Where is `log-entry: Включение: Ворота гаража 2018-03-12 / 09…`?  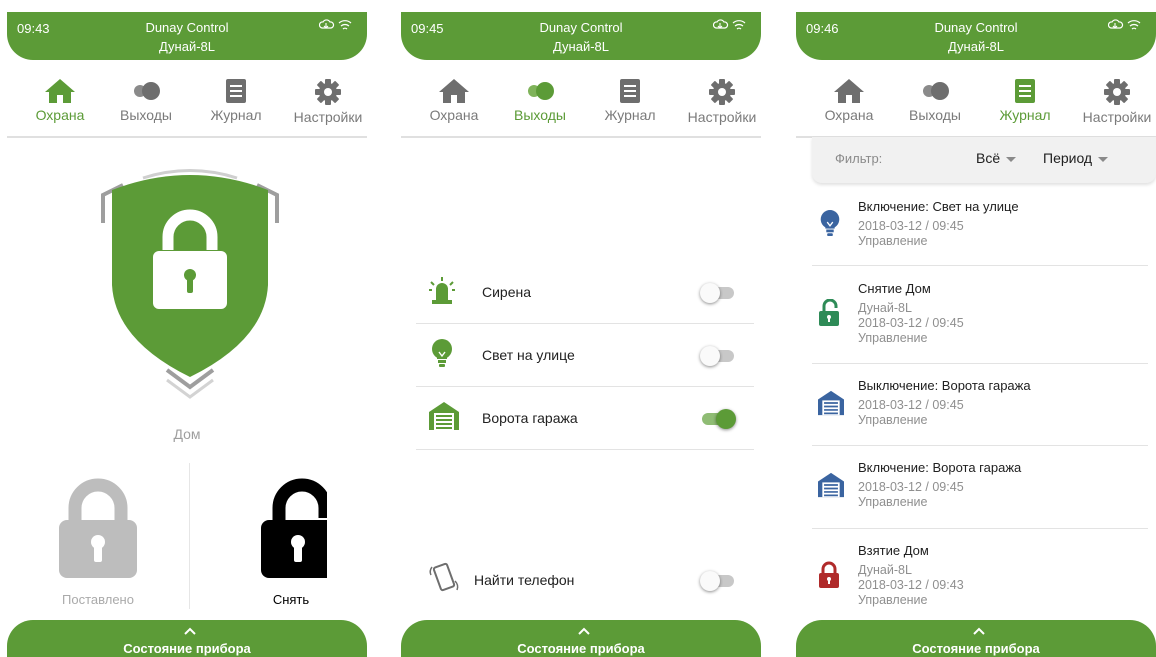 log-entry: Включение: Ворота гаража 2018-03-12 / 09… is located at coordinates (980, 494).